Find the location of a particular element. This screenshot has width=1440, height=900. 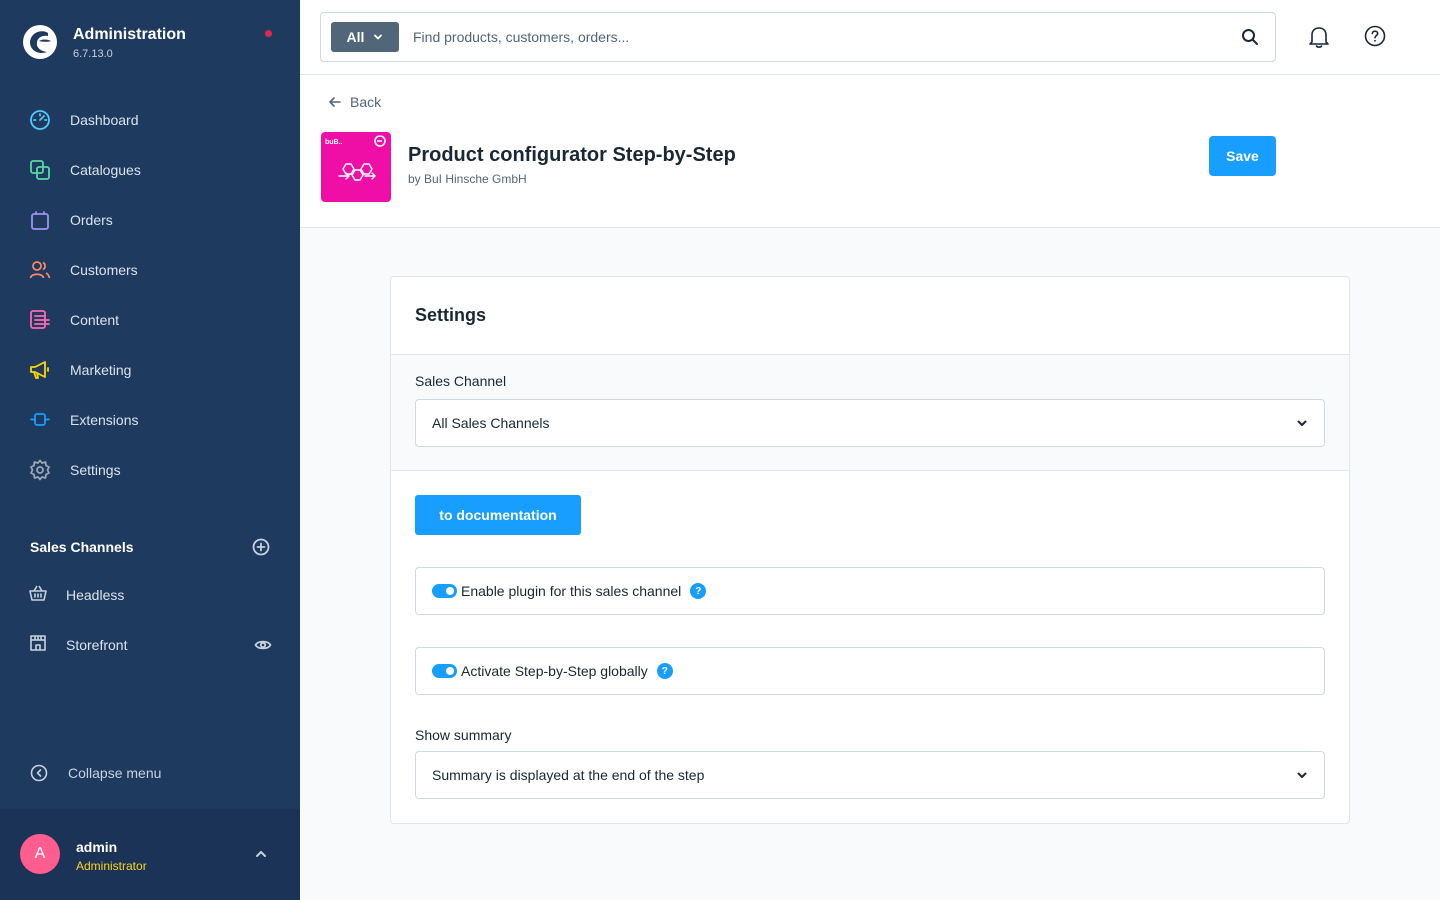

activate-globally-switch is located at coordinates (444, 671).